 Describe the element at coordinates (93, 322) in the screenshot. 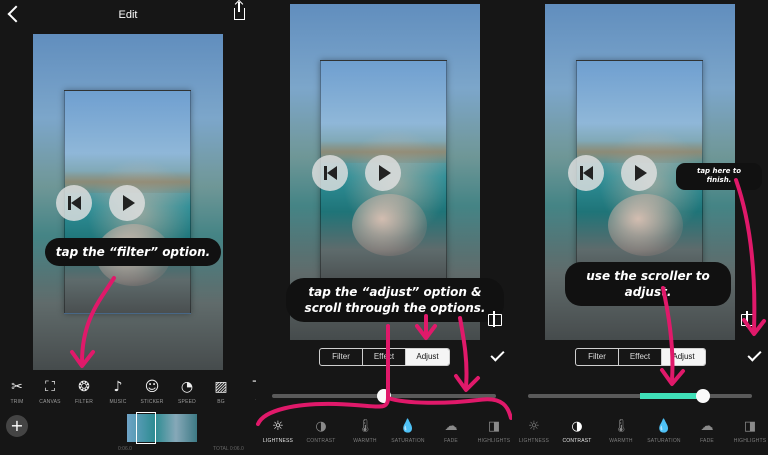

I see `annotation-arrow` at that location.